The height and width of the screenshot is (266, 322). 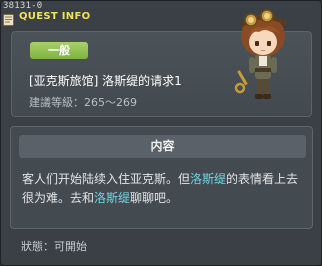 What do you see at coordinates (83, 102) in the screenshot?
I see `recommended-level: 建議等級：265～269` at bounding box center [83, 102].